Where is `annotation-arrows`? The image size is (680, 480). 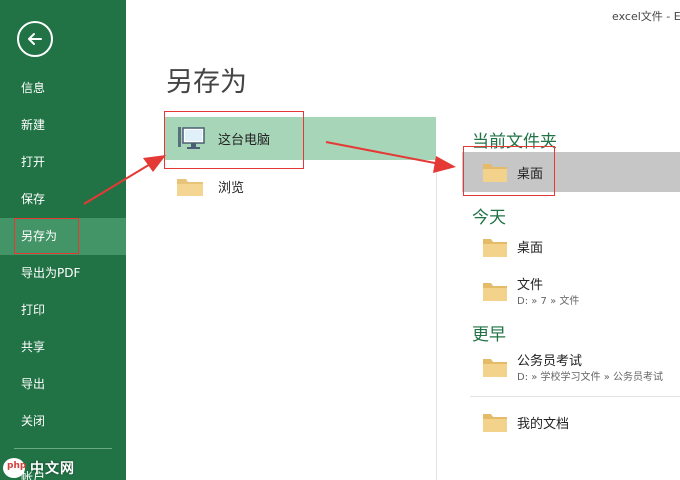
annotation-arrows is located at coordinates (269, 173).